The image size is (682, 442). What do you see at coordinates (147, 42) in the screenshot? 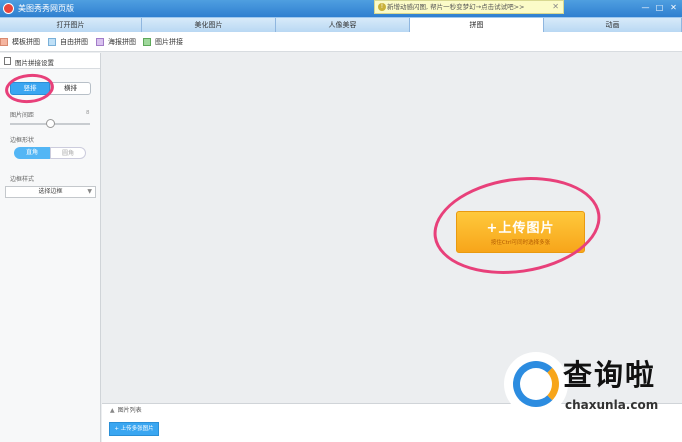
I see `stitch-icon` at bounding box center [147, 42].